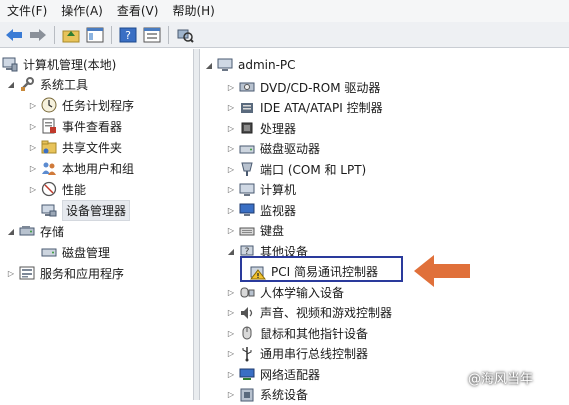 This screenshot has width=569, height=405. I want to click on ide-controller-icon, so click(247, 108).